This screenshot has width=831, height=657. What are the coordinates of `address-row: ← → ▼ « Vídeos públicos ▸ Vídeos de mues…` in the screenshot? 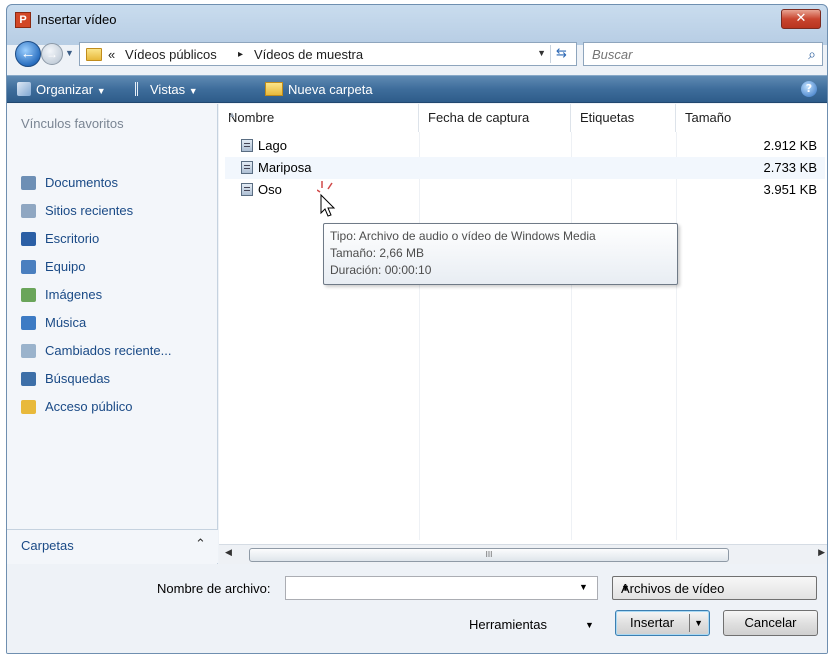 It's located at (417, 54).